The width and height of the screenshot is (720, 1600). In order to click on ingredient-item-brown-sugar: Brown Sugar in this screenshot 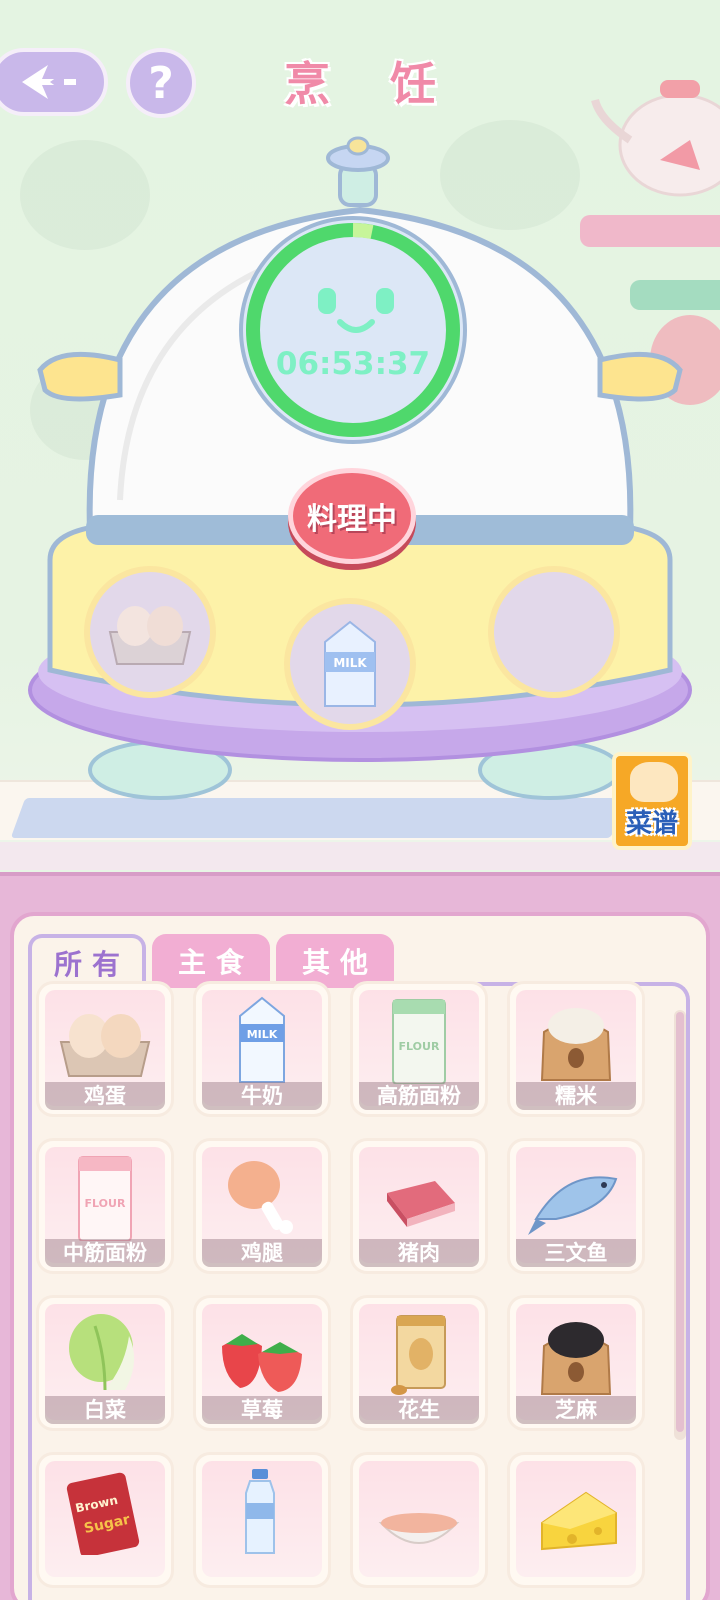, I will do `click(105, 1520)`.